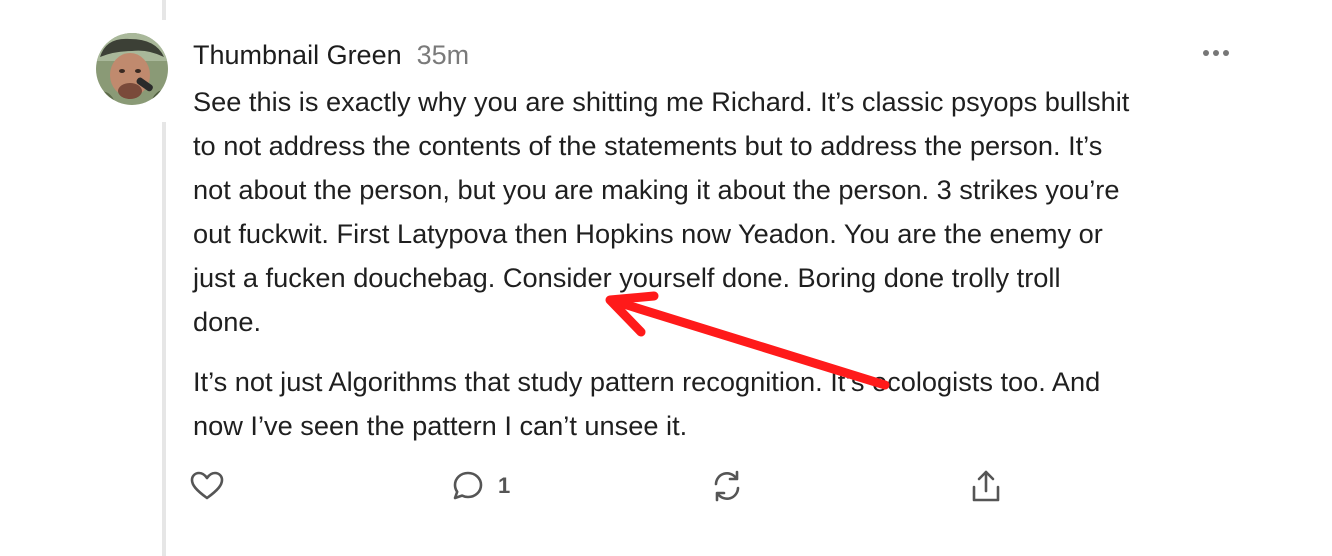 The width and height of the screenshot is (1332, 556). I want to click on restack-icon, so click(727, 486).